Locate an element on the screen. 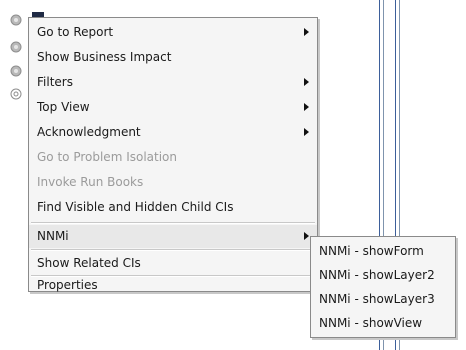 The height and width of the screenshot is (350, 466). submenu-item-showlayer2: NNMi - showLayer2 is located at coordinates (383, 275).